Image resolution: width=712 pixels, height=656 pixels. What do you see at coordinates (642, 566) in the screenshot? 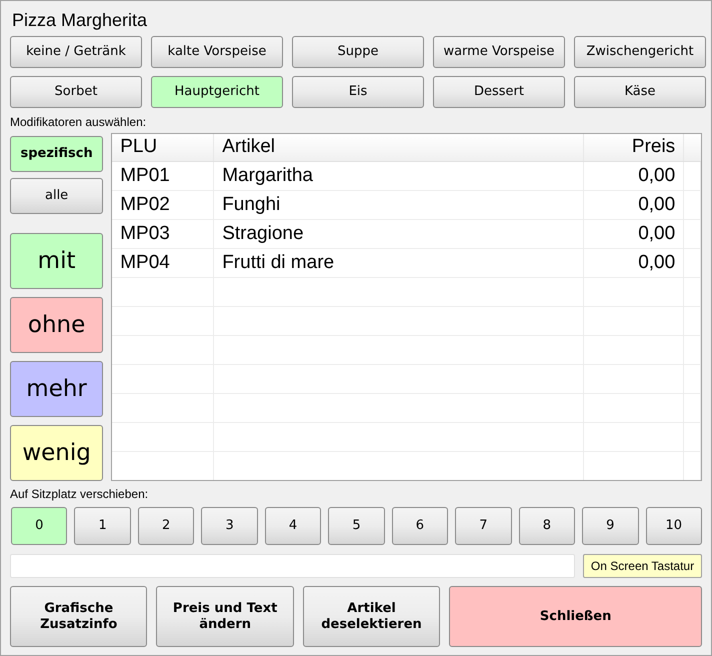
I see `keyboard-button: On Screen Tastatur` at bounding box center [642, 566].